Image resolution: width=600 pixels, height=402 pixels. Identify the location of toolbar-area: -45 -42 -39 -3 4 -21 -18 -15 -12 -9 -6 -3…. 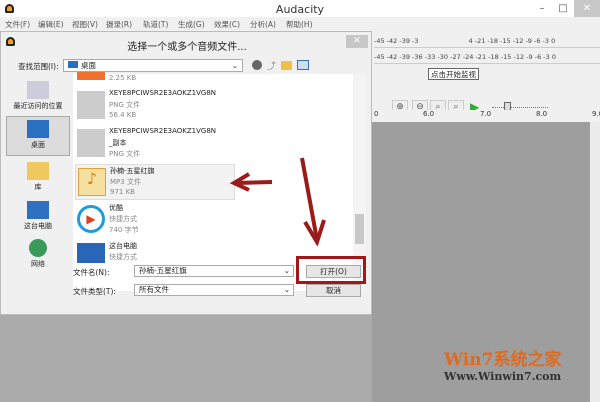
(486, 82).